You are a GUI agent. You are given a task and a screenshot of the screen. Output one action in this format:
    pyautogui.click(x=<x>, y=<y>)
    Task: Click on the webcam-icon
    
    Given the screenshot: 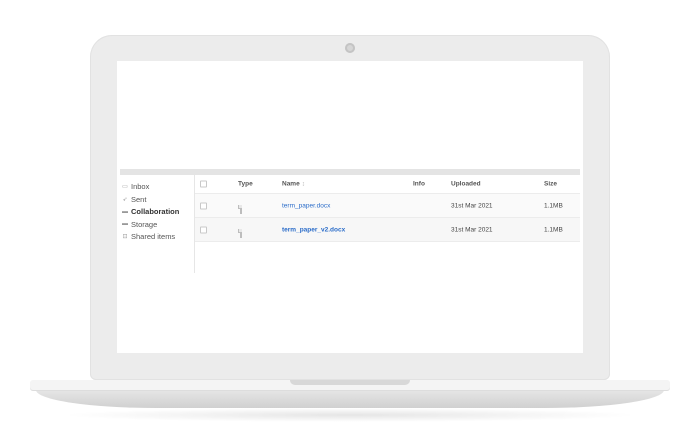 What is the action you would take?
    pyautogui.click(x=350, y=48)
    